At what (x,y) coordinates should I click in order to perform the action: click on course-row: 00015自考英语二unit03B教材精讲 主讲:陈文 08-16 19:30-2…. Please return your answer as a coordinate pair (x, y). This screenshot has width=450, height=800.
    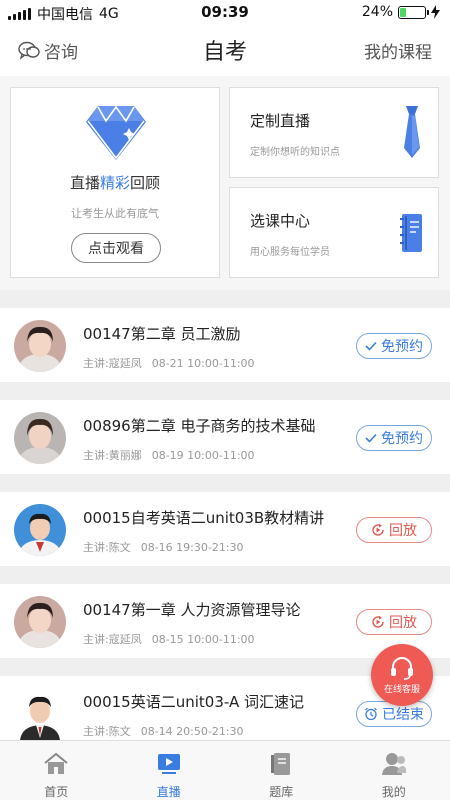
    Looking at the image, I should click on (225, 529).